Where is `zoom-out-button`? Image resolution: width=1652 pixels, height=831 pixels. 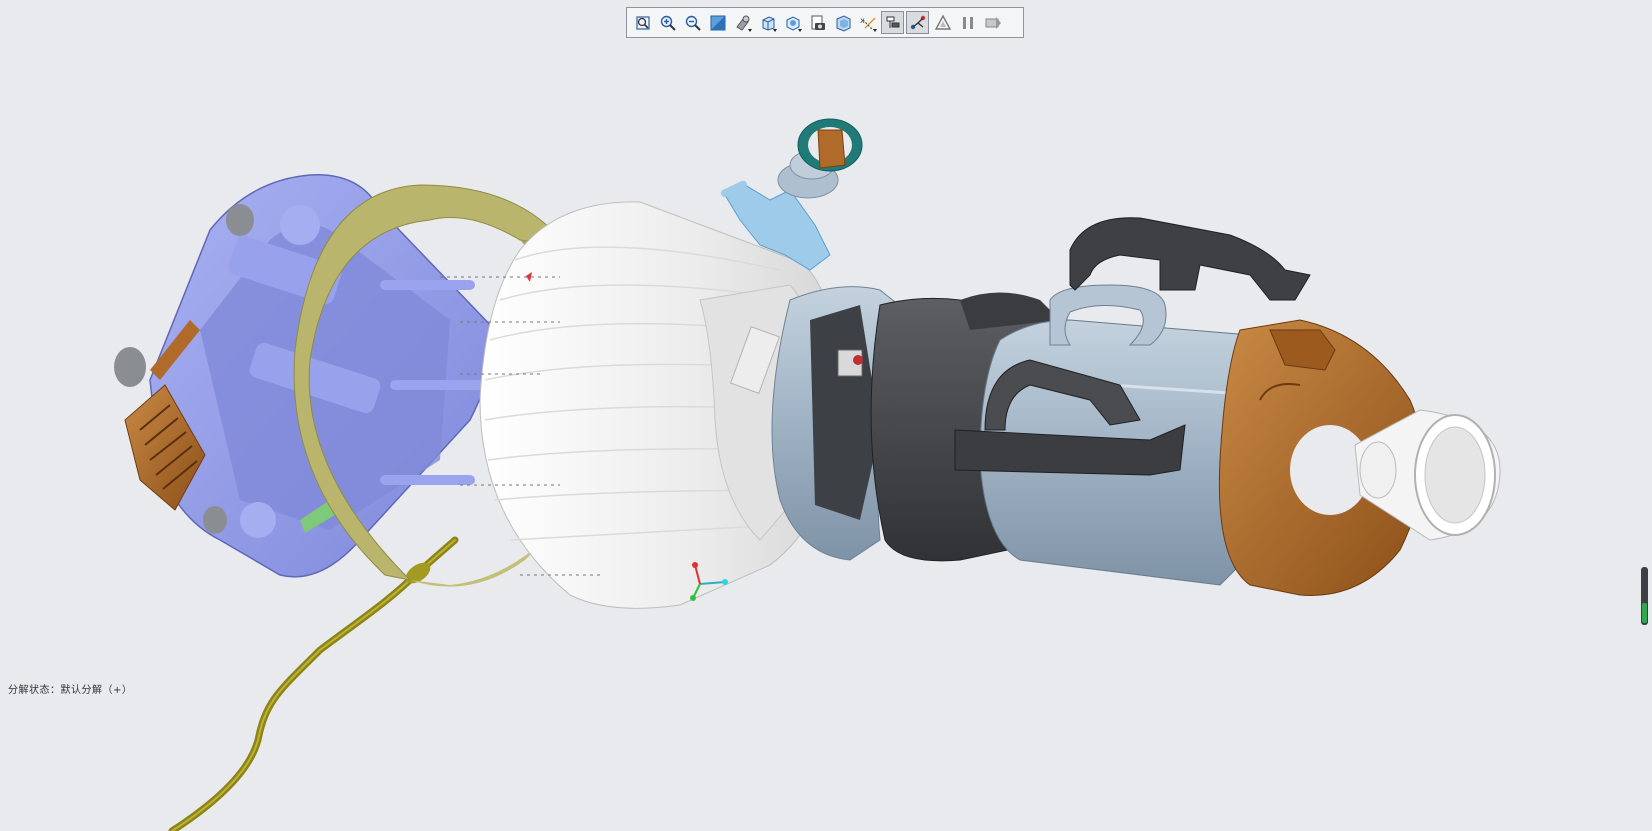
zoom-out-button is located at coordinates (692, 22).